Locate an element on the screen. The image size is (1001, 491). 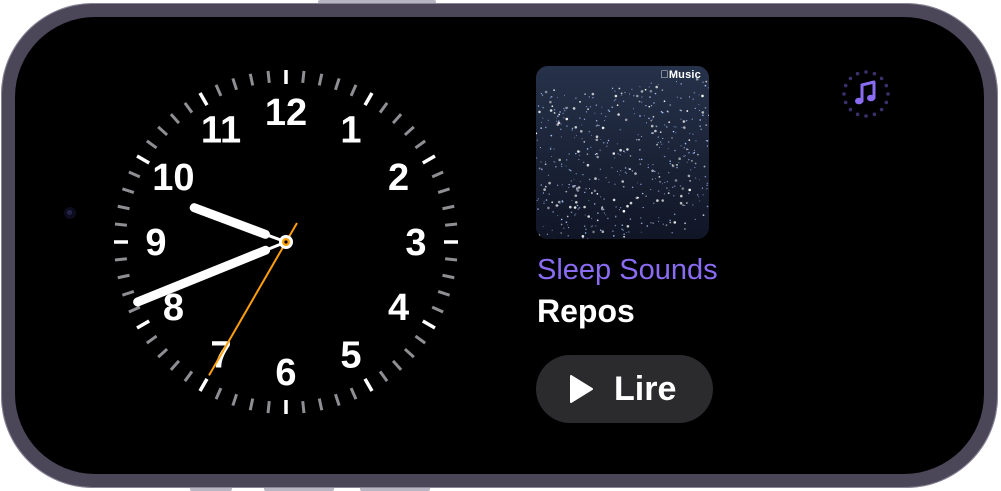
numeral-6: 6 is located at coordinates (285, 373).